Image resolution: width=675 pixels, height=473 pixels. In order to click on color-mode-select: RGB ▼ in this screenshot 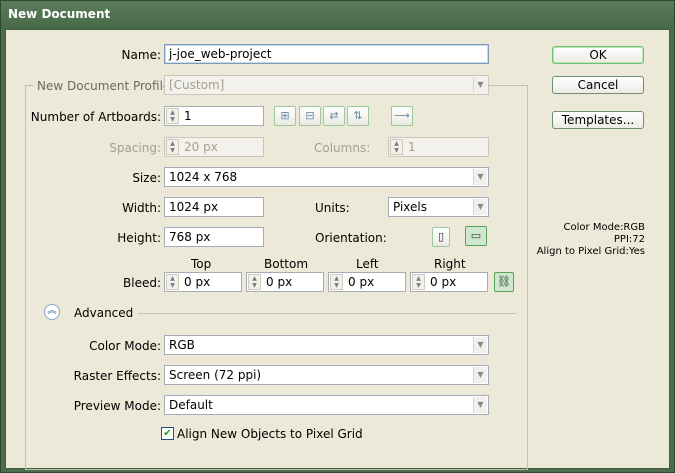, I will do `click(326, 345)`.